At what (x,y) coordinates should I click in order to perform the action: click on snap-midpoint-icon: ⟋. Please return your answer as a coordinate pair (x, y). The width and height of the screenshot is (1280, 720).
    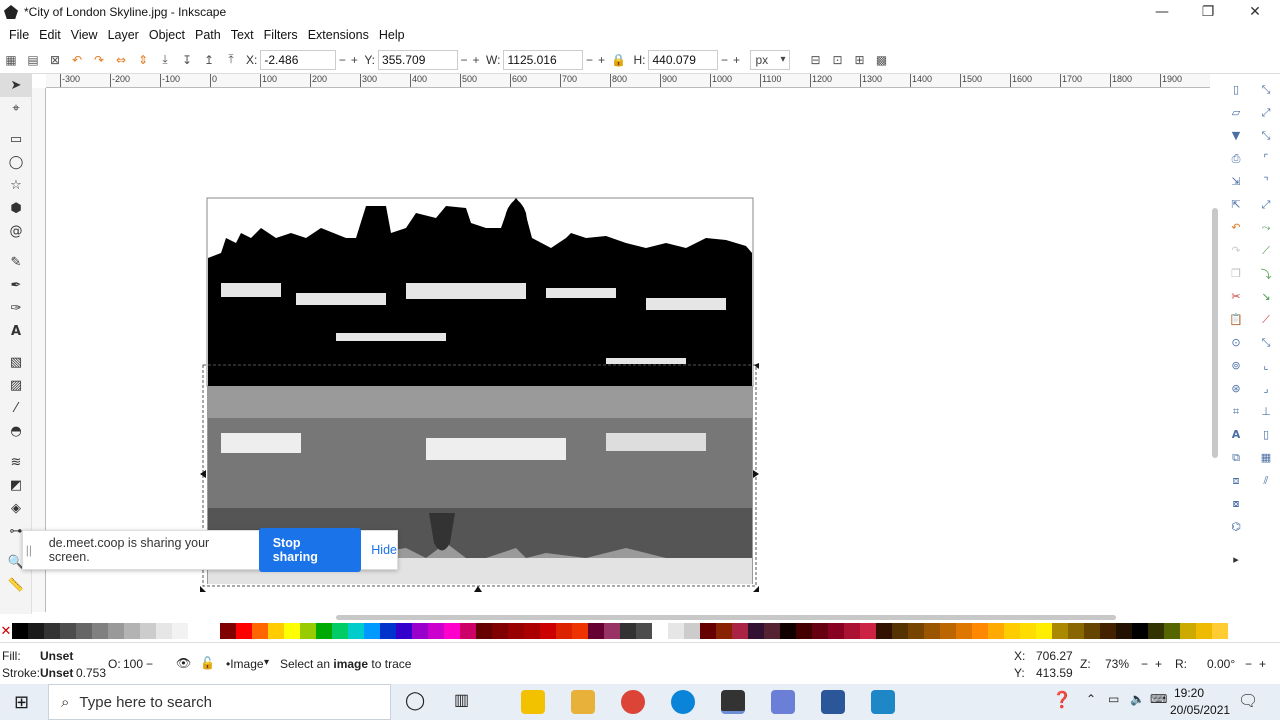
    Looking at the image, I should click on (1266, 319).